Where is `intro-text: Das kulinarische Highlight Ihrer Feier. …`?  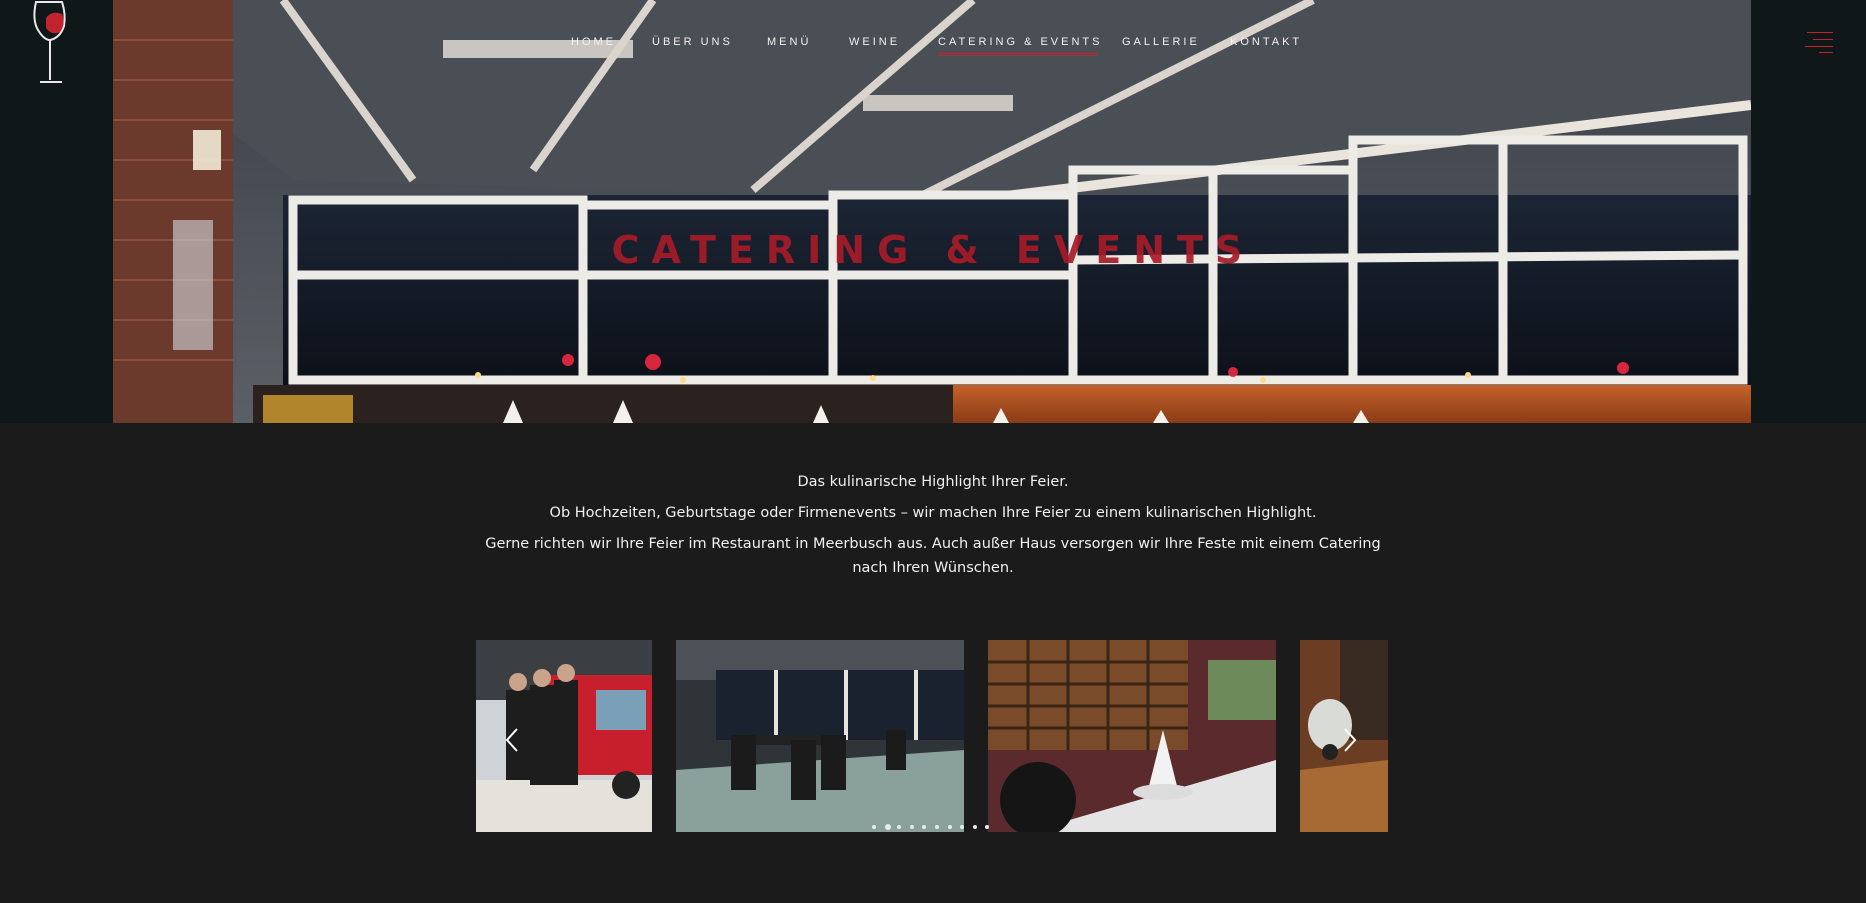 intro-text: Das kulinarische Highlight Ihrer Feier. … is located at coordinates (933, 528).